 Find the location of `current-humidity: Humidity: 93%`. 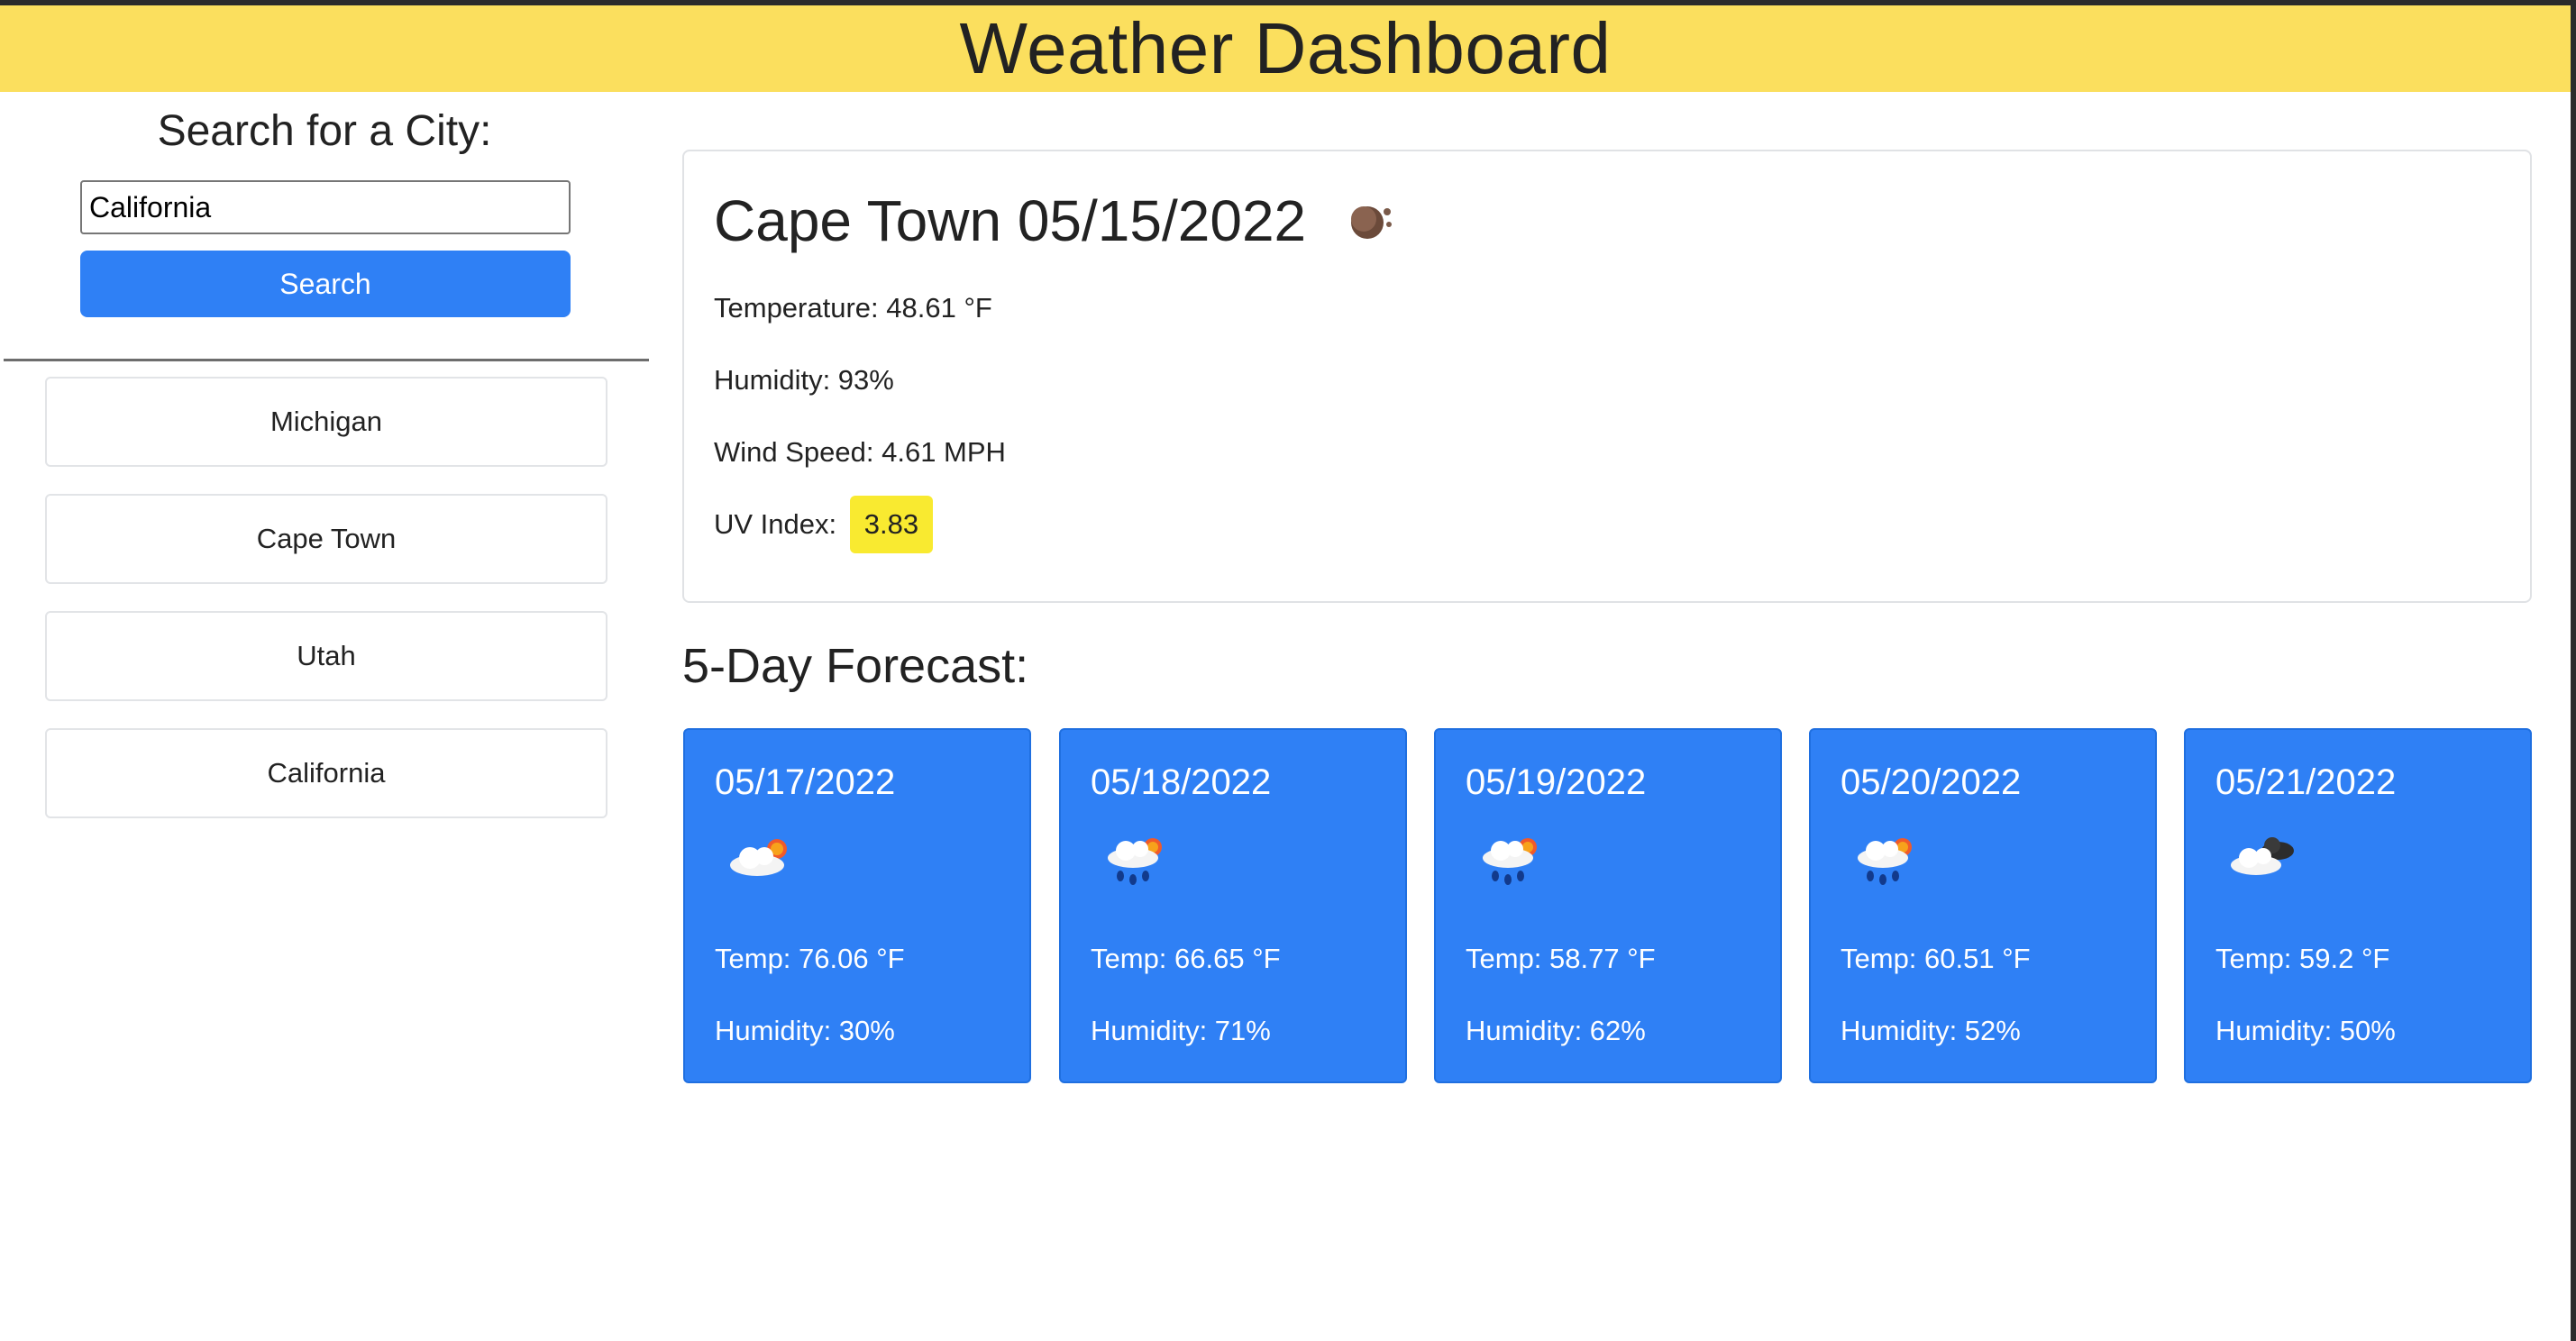

current-humidity: Humidity: 93% is located at coordinates (804, 380).